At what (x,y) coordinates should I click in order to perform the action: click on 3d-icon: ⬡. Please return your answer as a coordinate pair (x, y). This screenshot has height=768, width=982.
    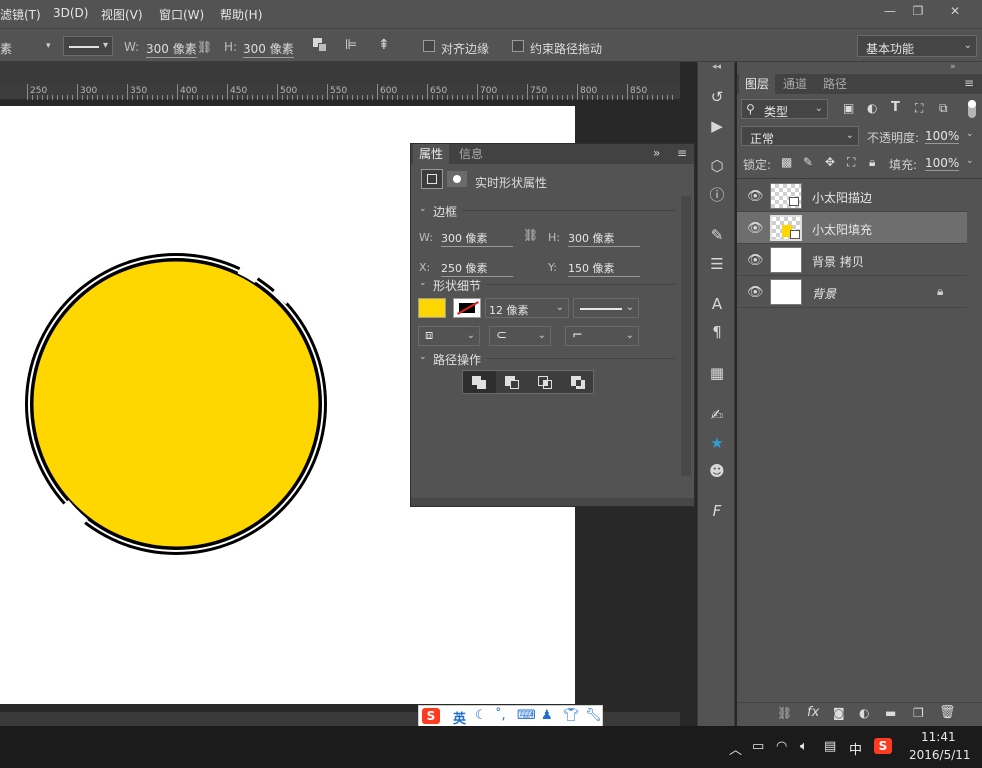
    Looking at the image, I should click on (717, 166).